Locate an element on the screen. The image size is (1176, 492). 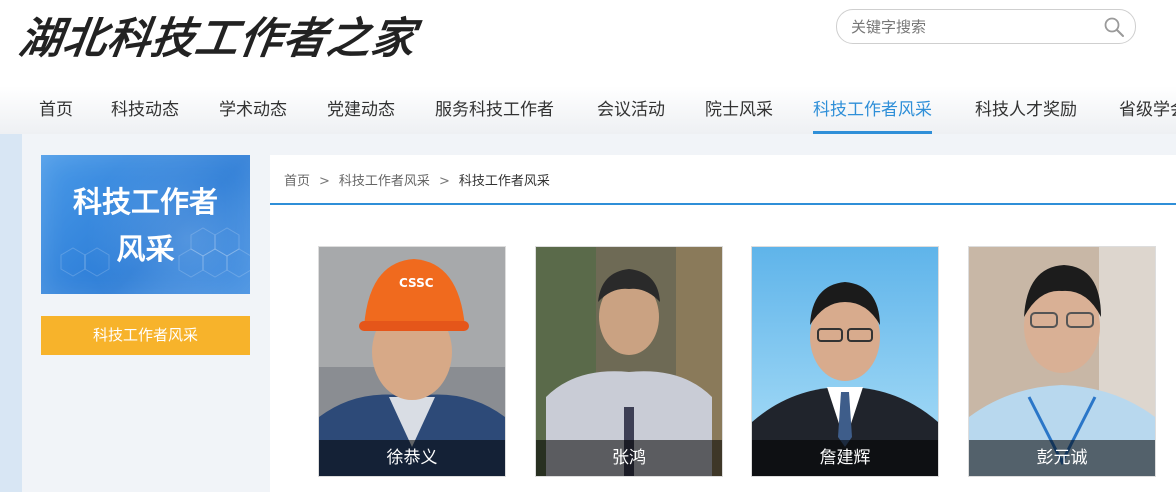
person-name: 詹建辉 is located at coordinates (845, 458).